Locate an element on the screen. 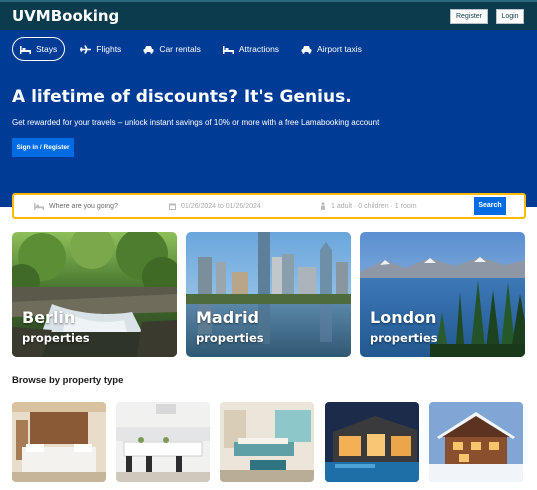 The width and height of the screenshot is (537, 490). nav-item-attractions: Attractions is located at coordinates (251, 49).